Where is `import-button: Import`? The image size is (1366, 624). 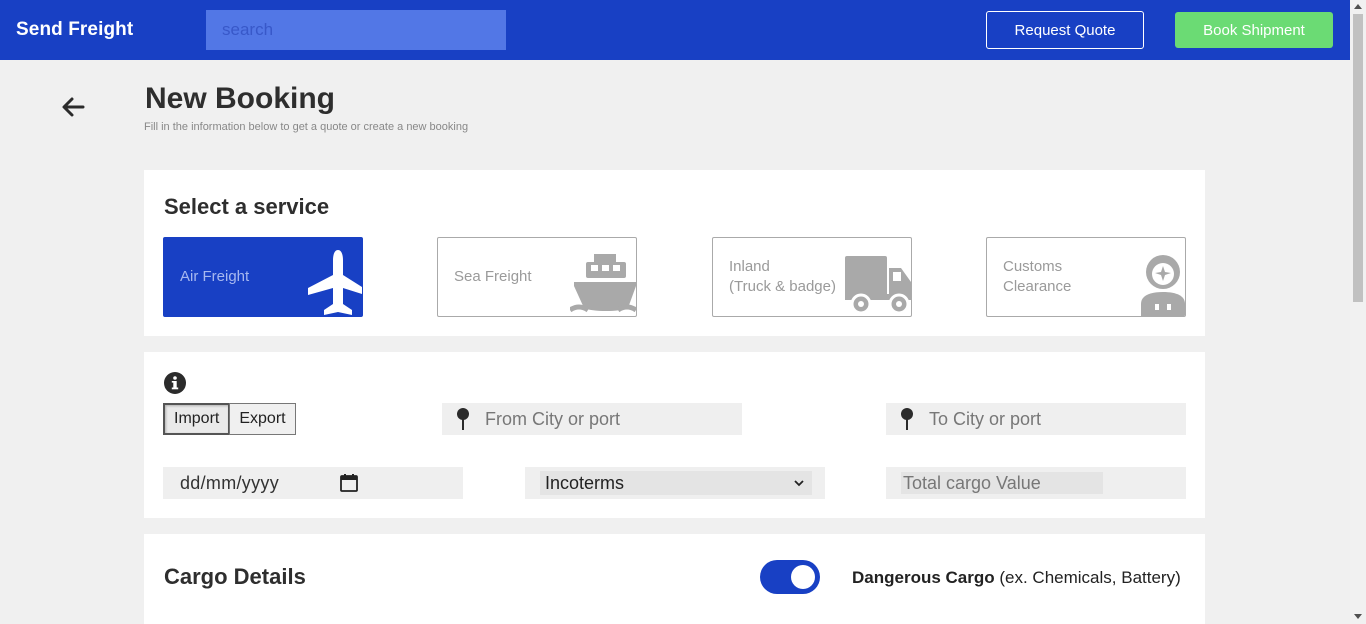 import-button: Import is located at coordinates (197, 419).